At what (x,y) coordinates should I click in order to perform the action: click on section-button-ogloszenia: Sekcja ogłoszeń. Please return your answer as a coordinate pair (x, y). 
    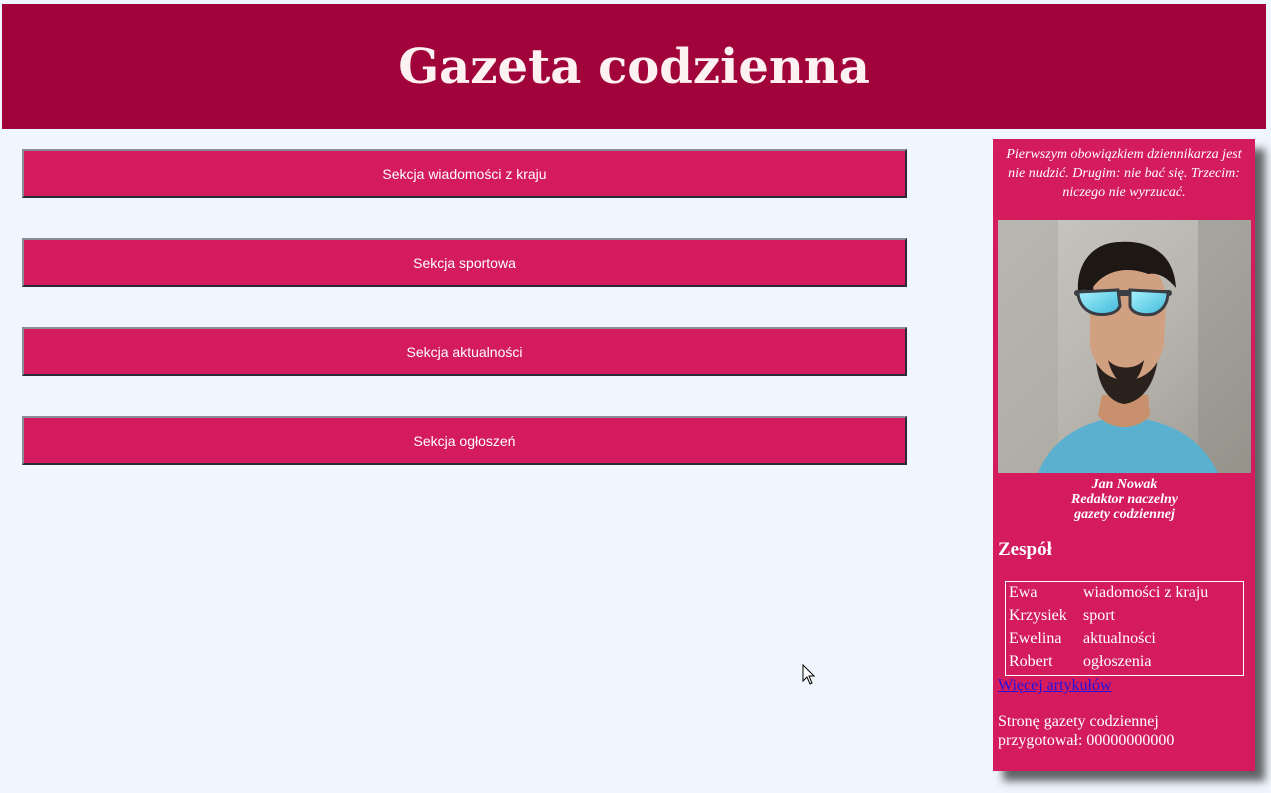
    Looking at the image, I should click on (464, 440).